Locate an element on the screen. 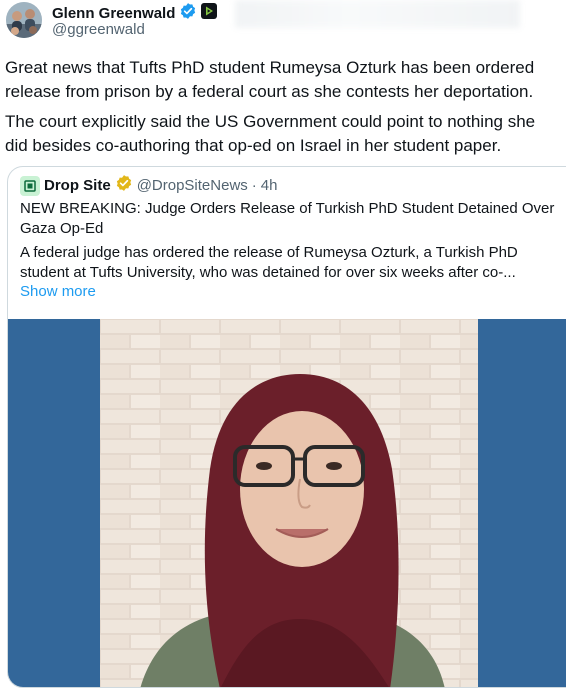  avatar is located at coordinates (24, 20).